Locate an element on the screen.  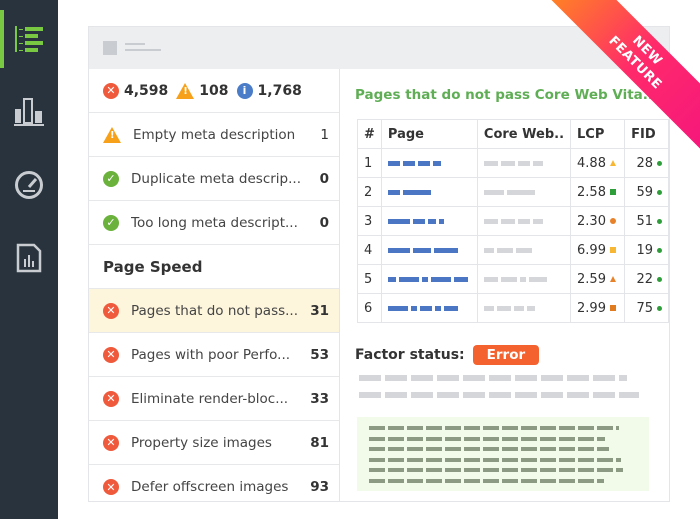
list-item: ✕ Eliminate render-bloc... 33 is located at coordinates (214, 399).